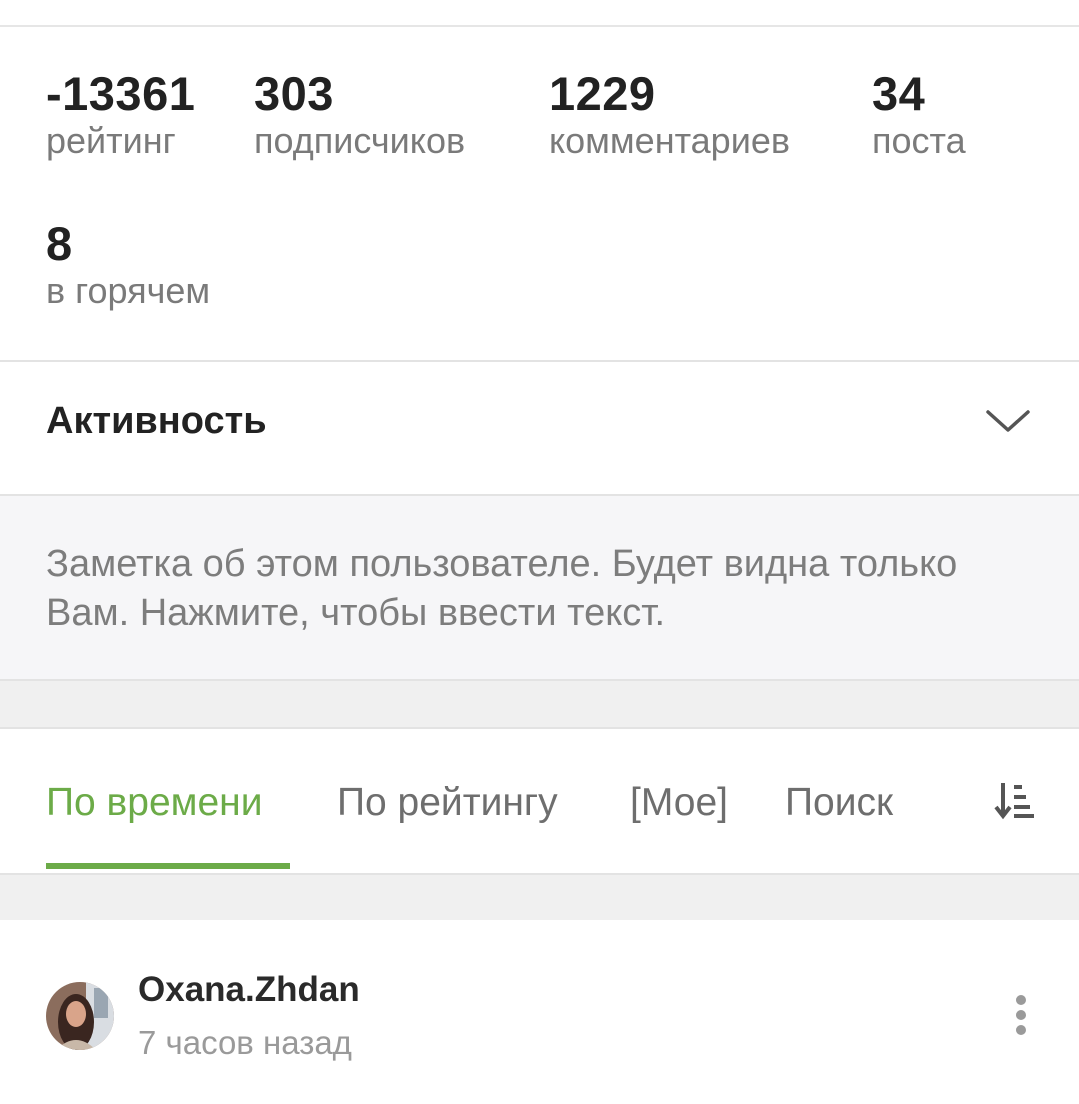  What do you see at coordinates (539, 13) in the screenshot?
I see `top-divider` at bounding box center [539, 13].